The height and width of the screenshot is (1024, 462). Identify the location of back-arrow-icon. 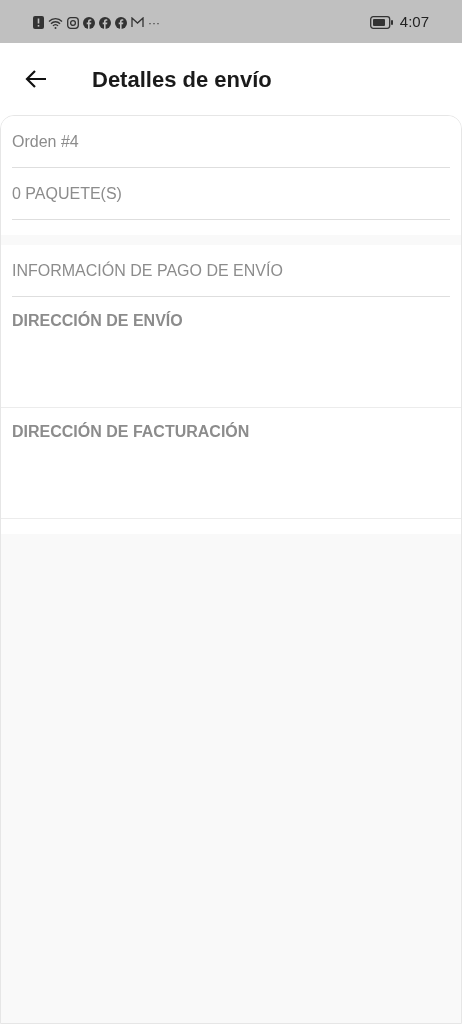
(36, 79).